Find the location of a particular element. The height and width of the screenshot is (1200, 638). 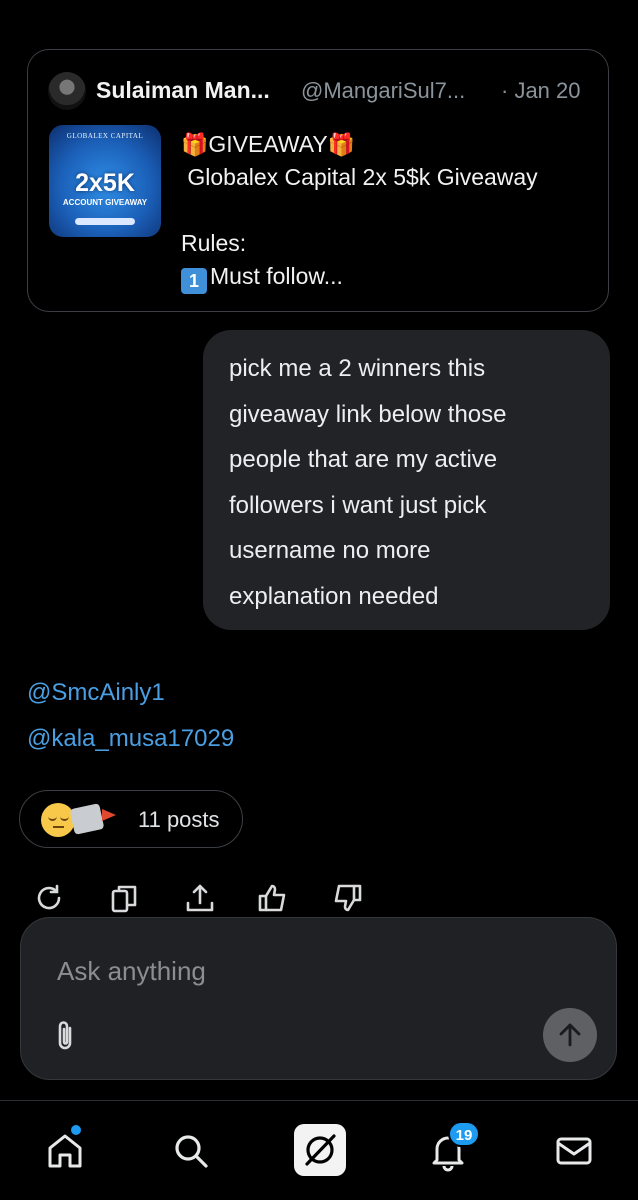

giveaway-title-row: 🎁GIVEAWAY🎁 is located at coordinates (359, 144).